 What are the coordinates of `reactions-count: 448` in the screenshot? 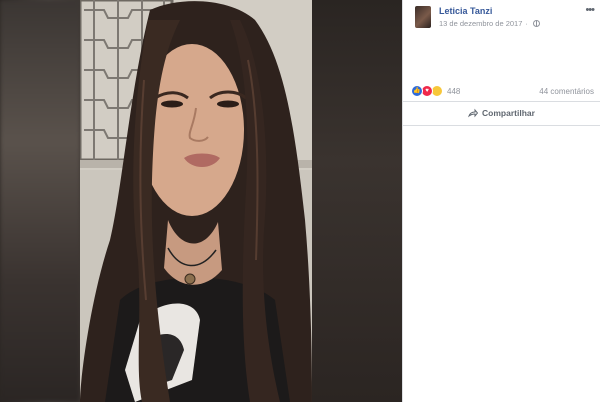 It's located at (453, 91).